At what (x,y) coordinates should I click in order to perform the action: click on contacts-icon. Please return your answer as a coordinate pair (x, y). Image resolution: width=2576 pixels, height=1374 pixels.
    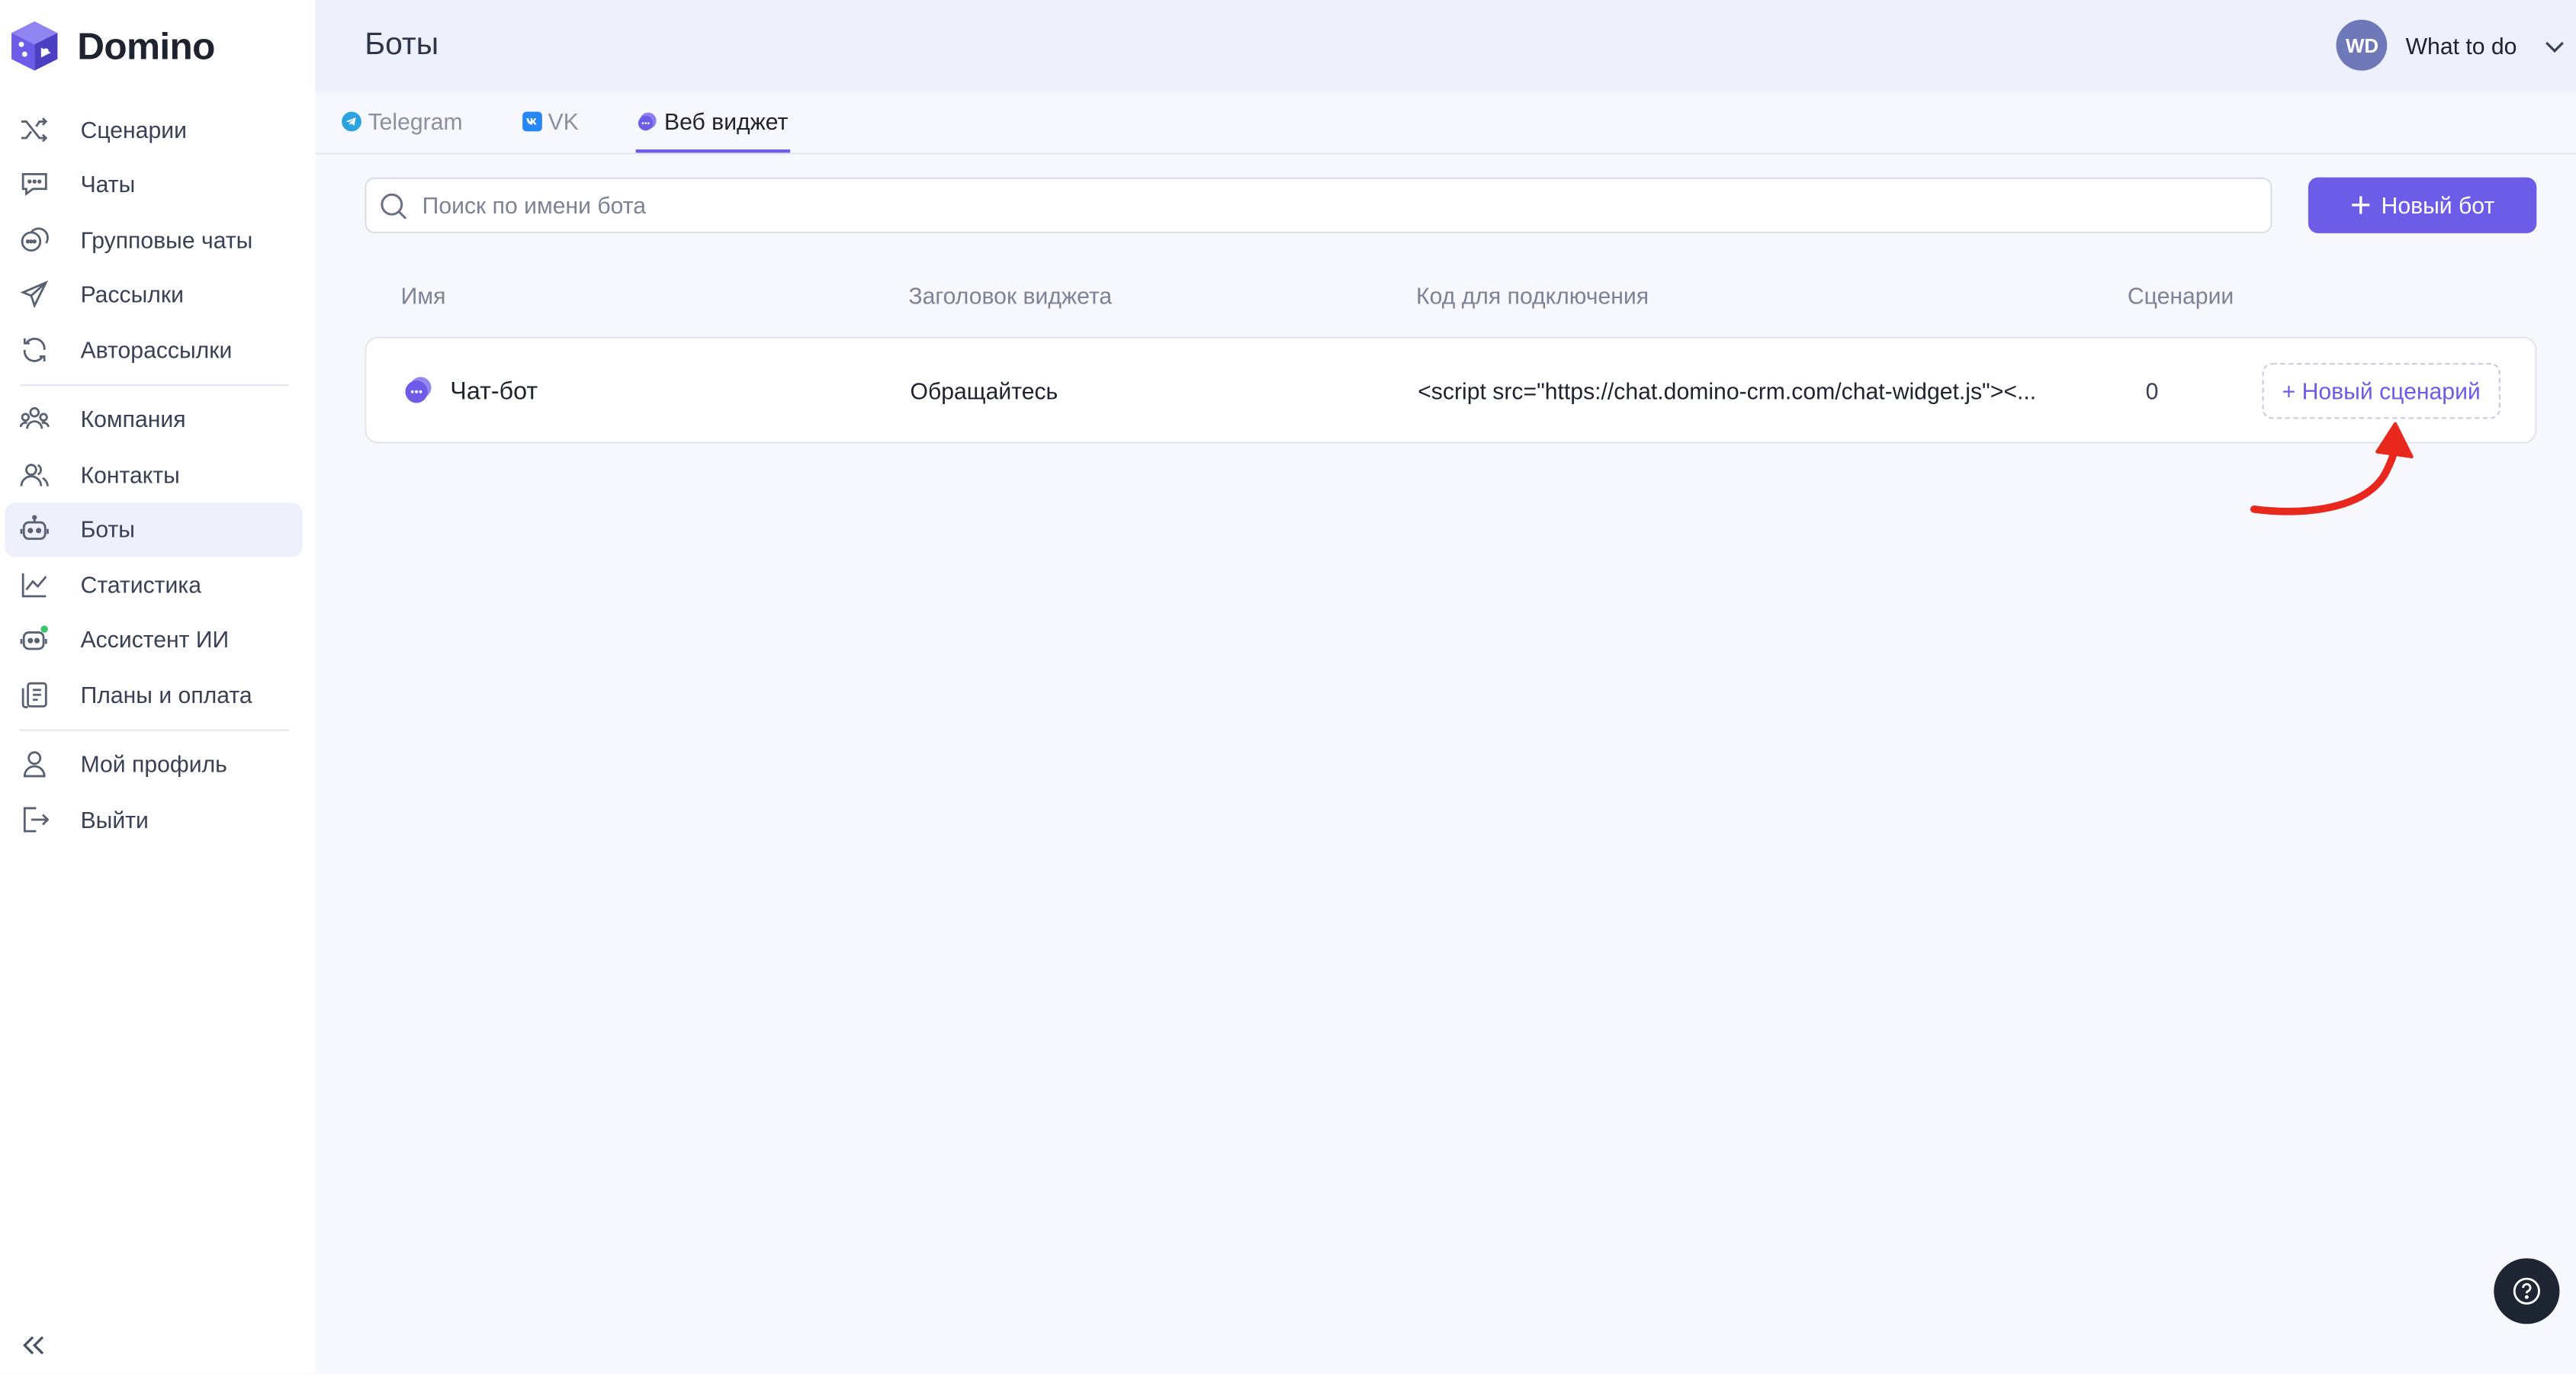
    Looking at the image, I should click on (35, 475).